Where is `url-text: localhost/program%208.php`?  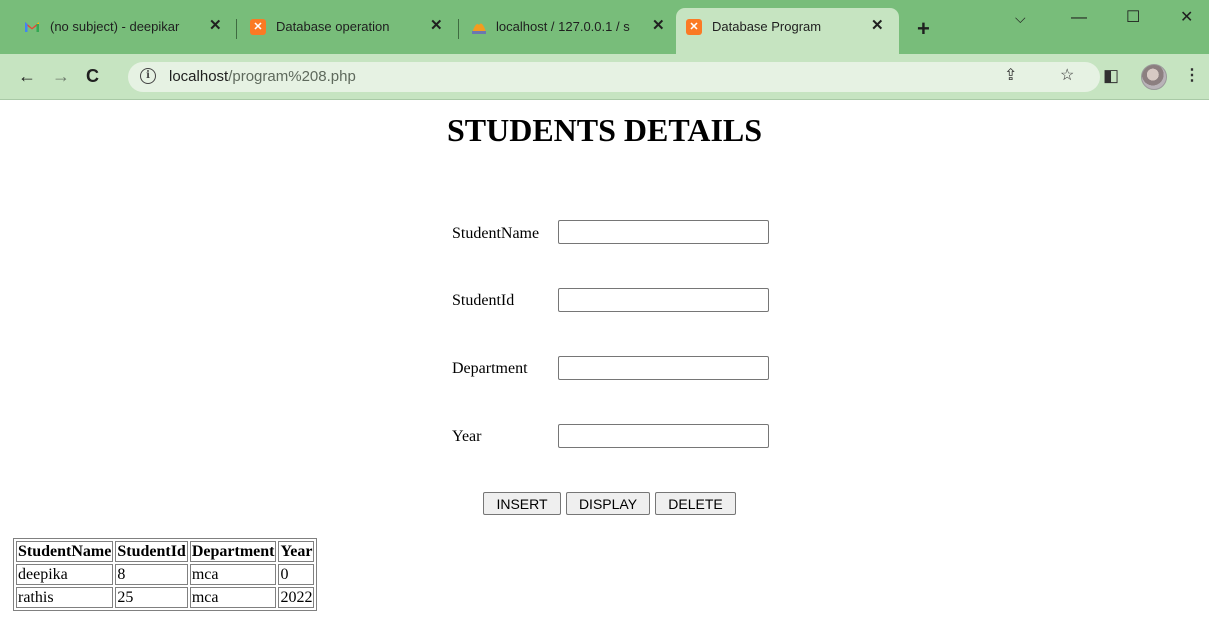 url-text: localhost/program%208.php is located at coordinates (262, 76).